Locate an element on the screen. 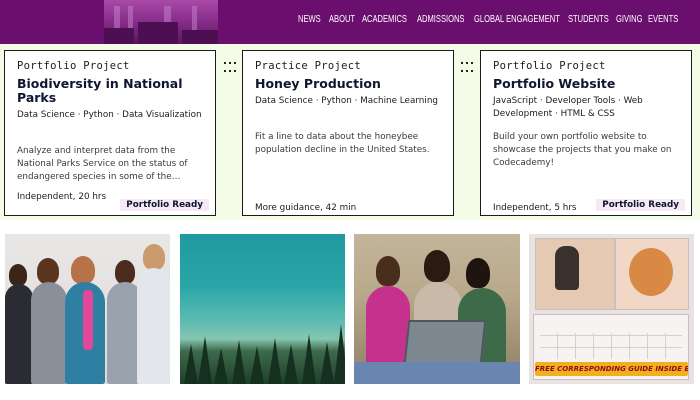 The height and width of the screenshot is (400, 700). card-meta: Independent, 5 hrs is located at coordinates (535, 208).